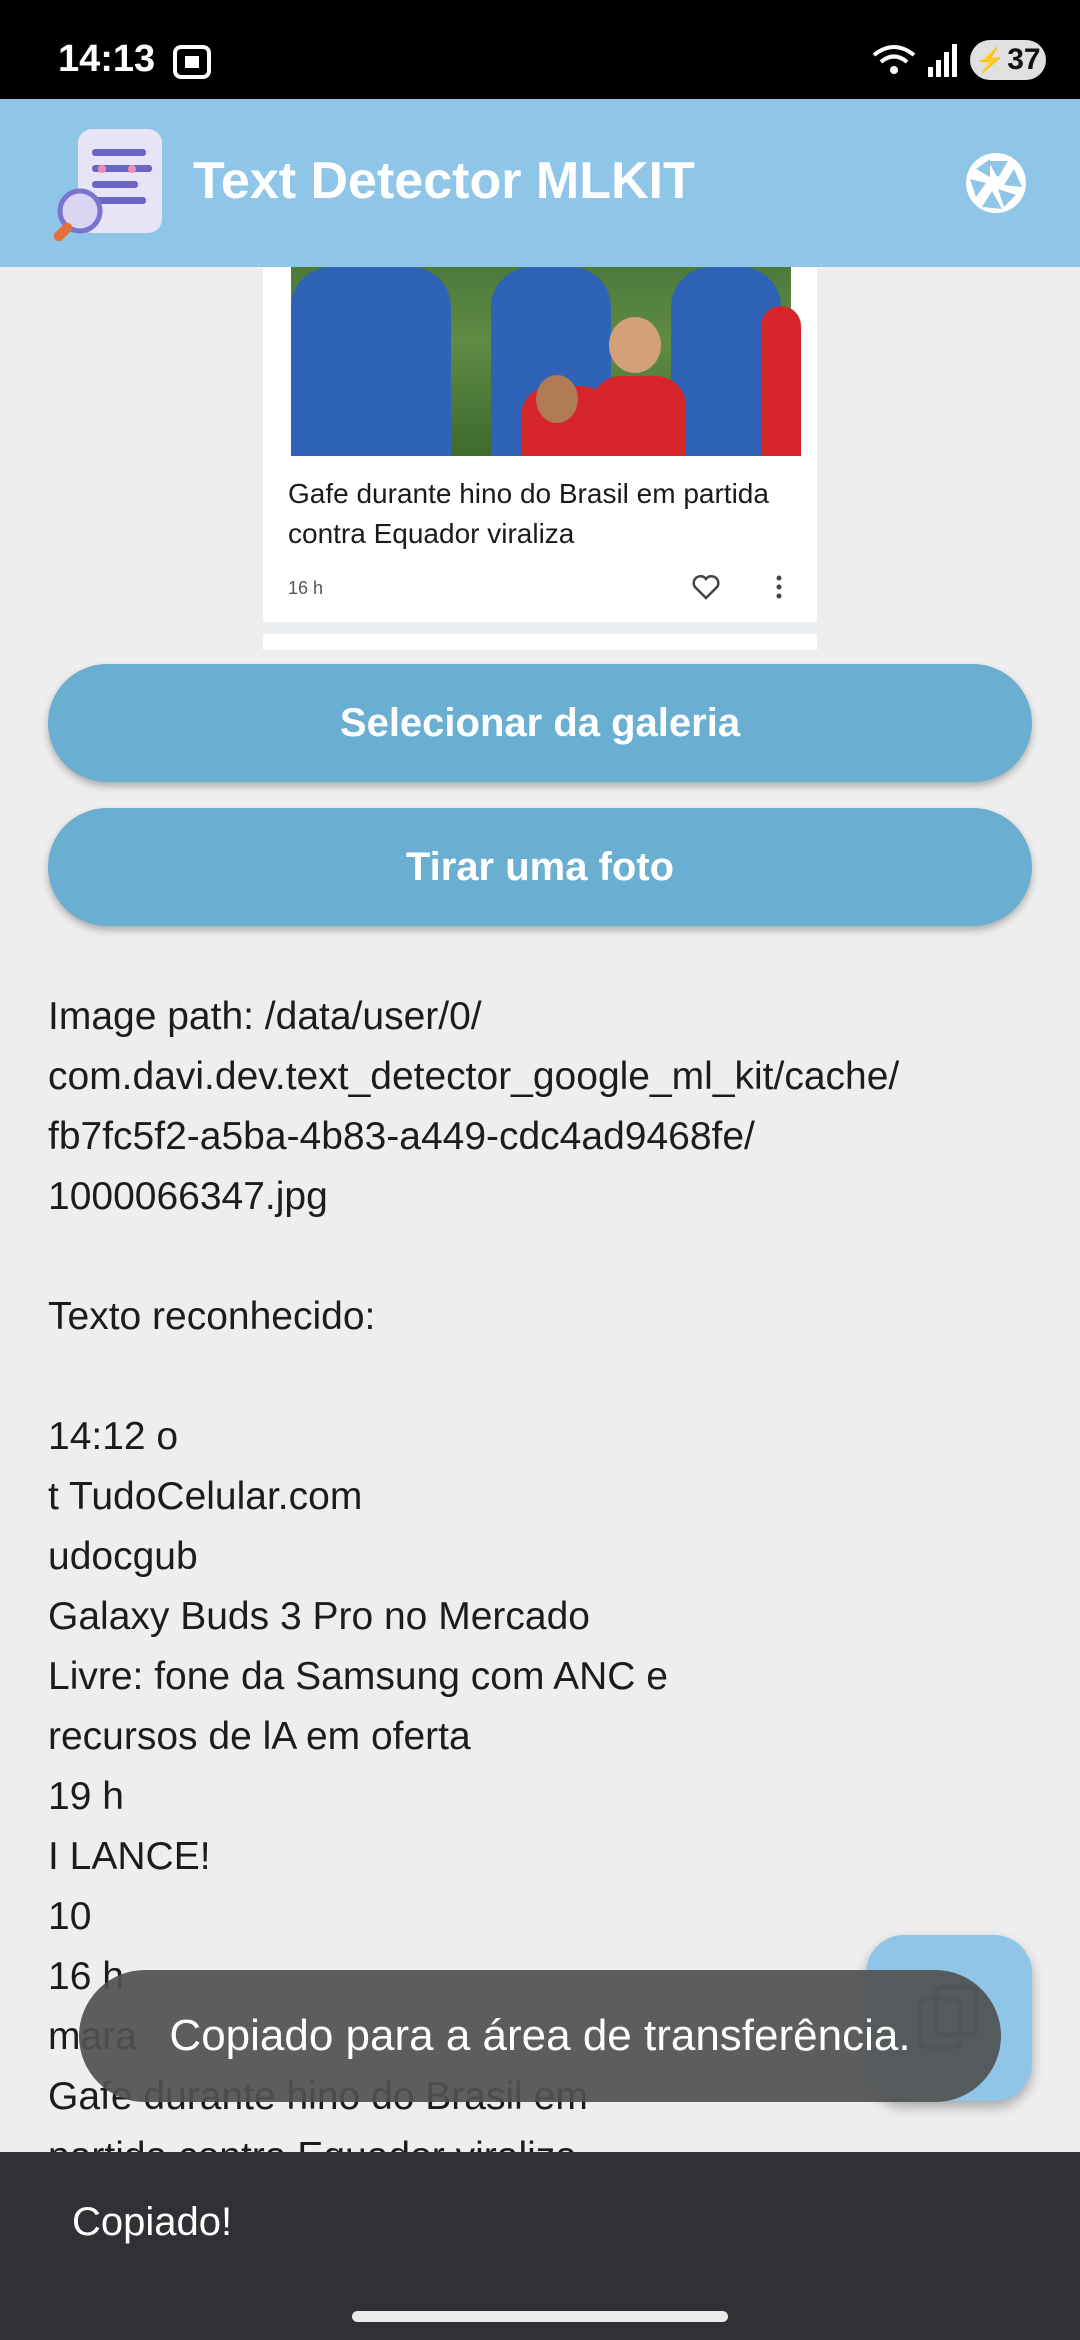  I want to click on wifi-icon, so click(894, 59).